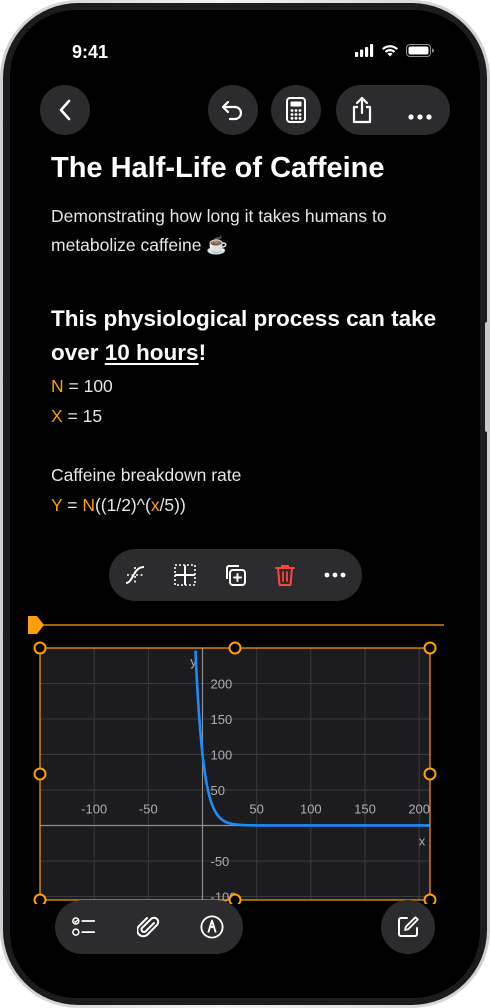 The width and height of the screenshot is (490, 1008). I want to click on x-tick-label: 50, so click(256, 808).